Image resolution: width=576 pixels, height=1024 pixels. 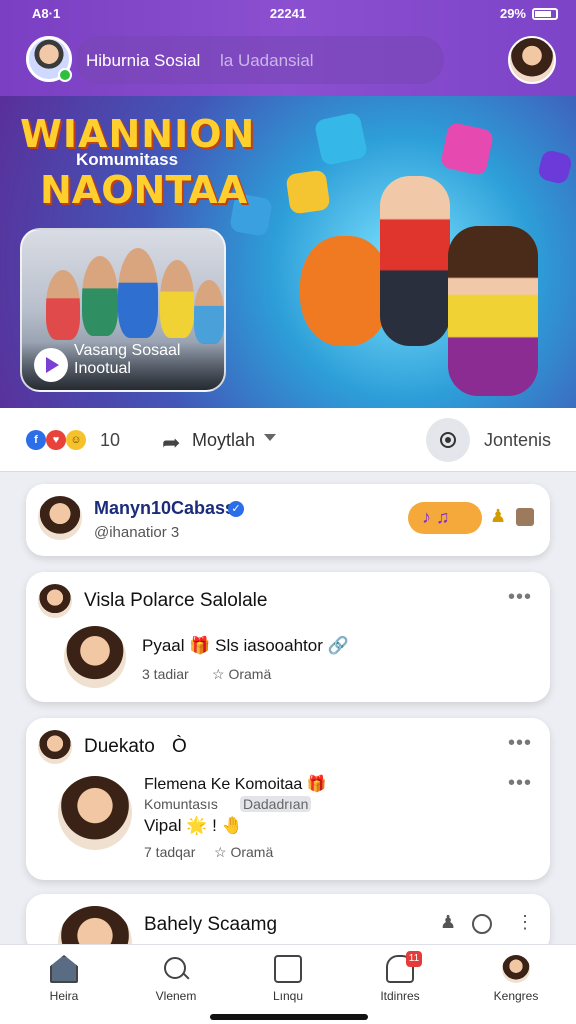 I want to click on comment-text: Pyaal 🎁 Sls iasooahtor 🔗, so click(x=245, y=645).